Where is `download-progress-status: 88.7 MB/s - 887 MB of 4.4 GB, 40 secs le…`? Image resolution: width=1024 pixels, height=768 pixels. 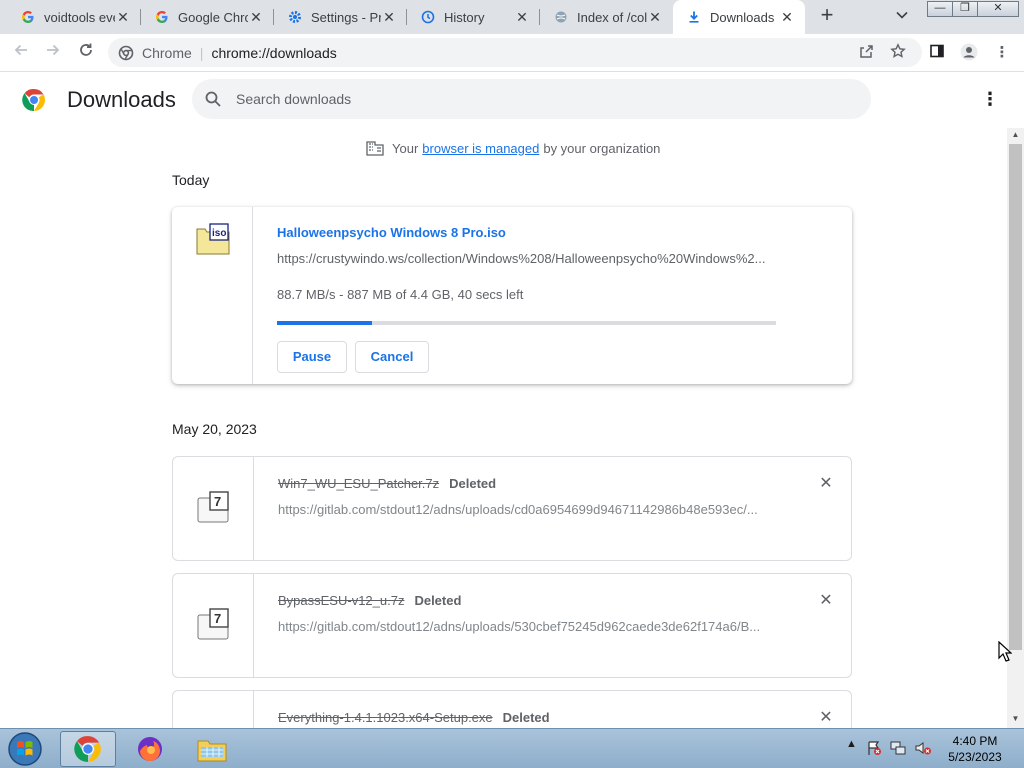 download-progress-status: 88.7 MB/s - 887 MB of 4.4 GB, 40 secs le… is located at coordinates (400, 294).